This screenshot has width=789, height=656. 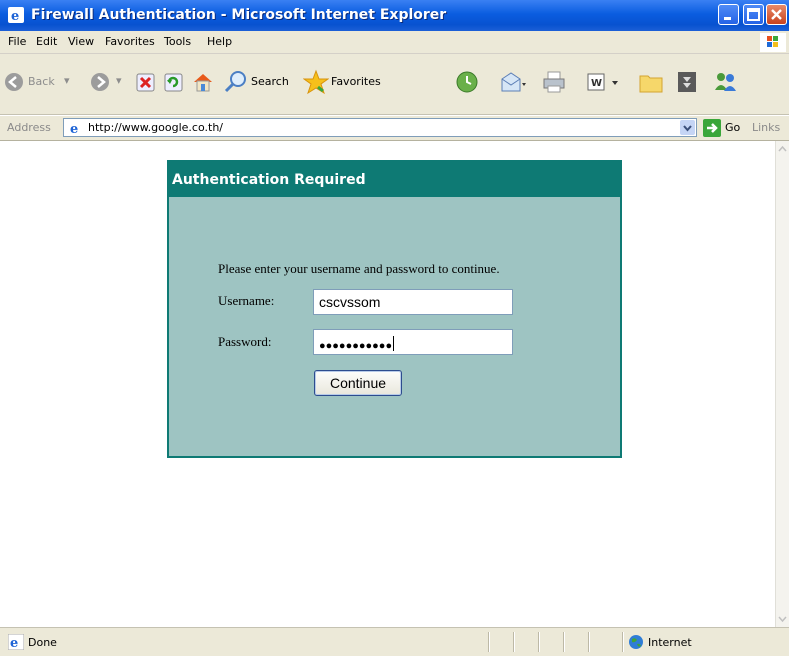 What do you see at coordinates (350, 302) in the screenshot?
I see `username-value: cscvssom` at bounding box center [350, 302].